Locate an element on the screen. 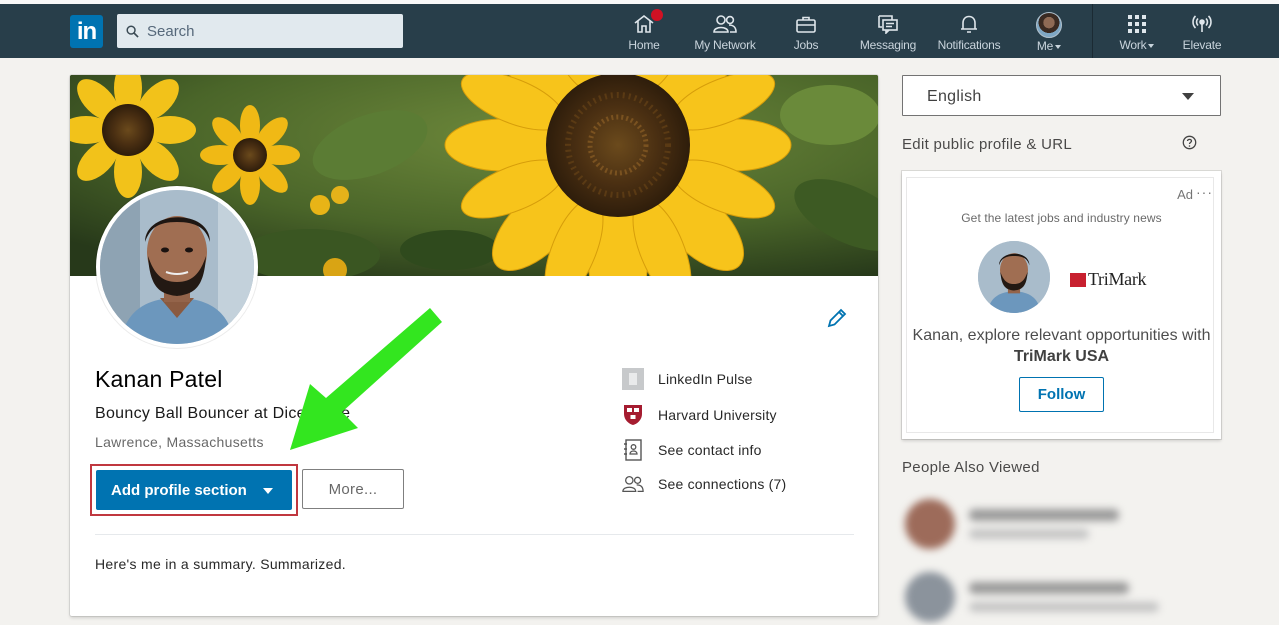 The height and width of the screenshot is (625, 1279). nav-notifications: Notifications is located at coordinates (969, 33).